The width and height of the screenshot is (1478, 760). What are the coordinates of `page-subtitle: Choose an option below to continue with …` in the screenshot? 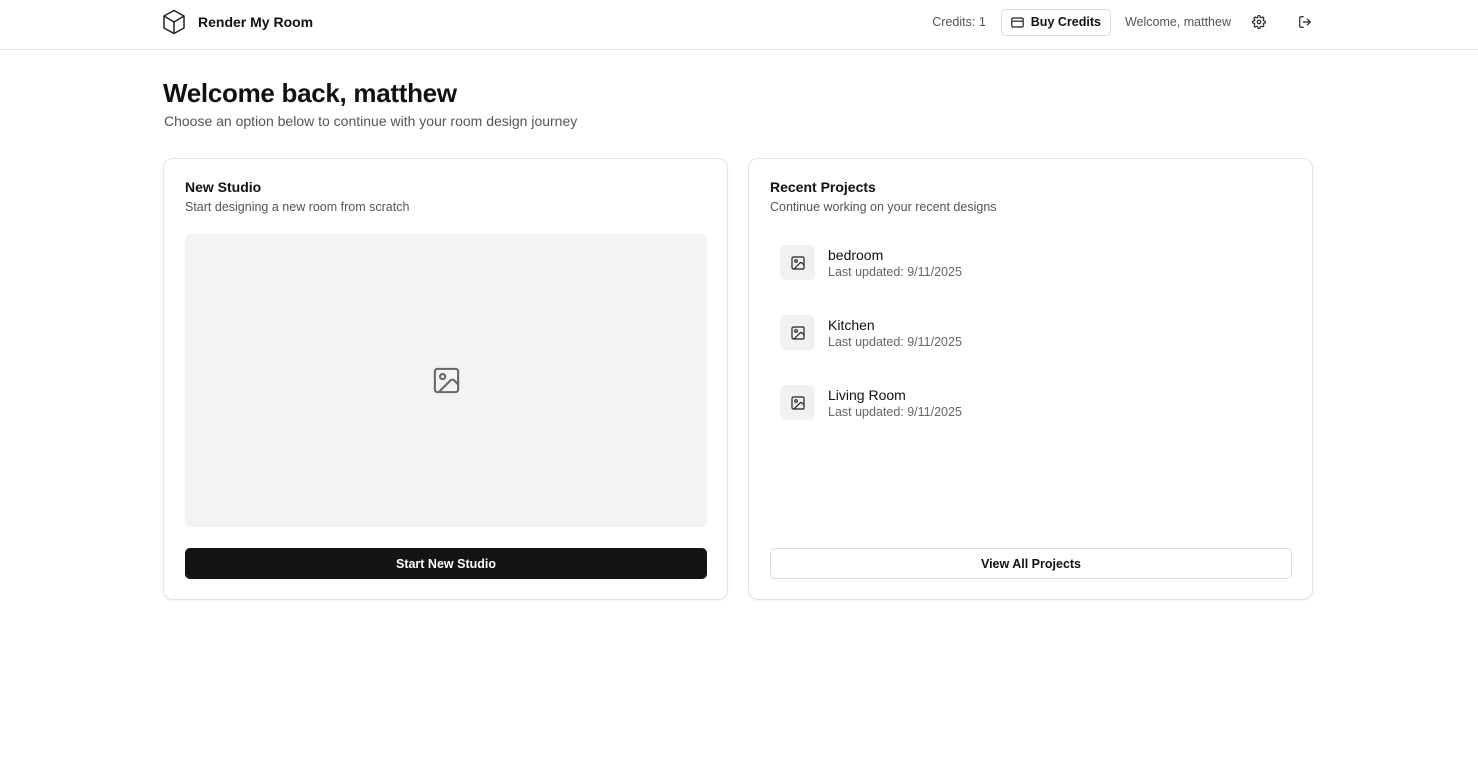 It's located at (371, 121).